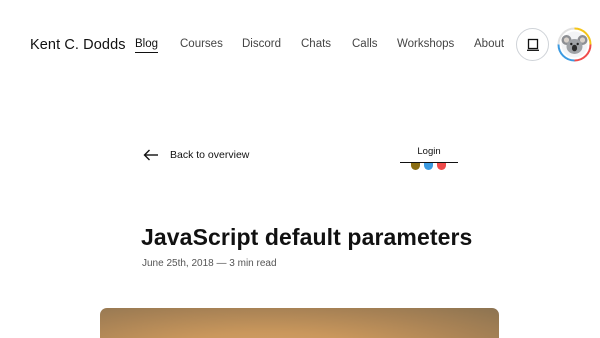 The height and width of the screenshot is (338, 600). What do you see at coordinates (441, 166) in the screenshot?
I see `team-red-dot` at bounding box center [441, 166].